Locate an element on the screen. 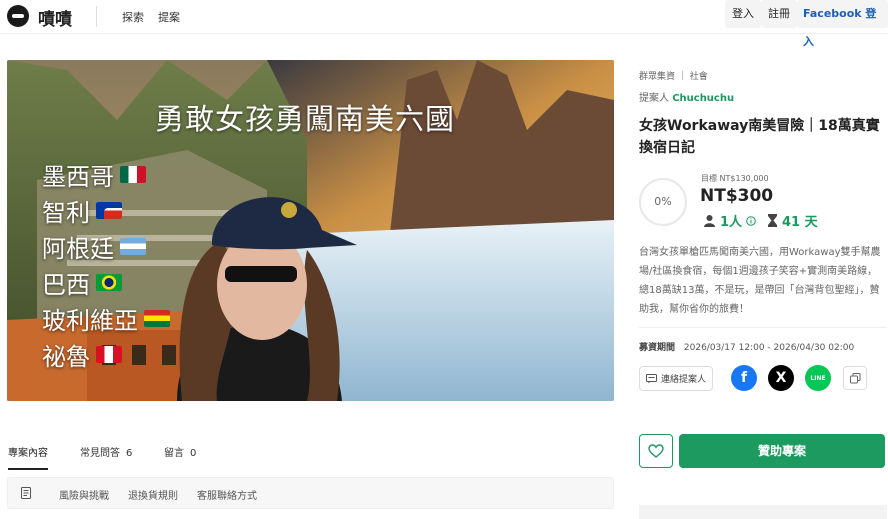  country-brazil: 巴西 is located at coordinates (82, 282).